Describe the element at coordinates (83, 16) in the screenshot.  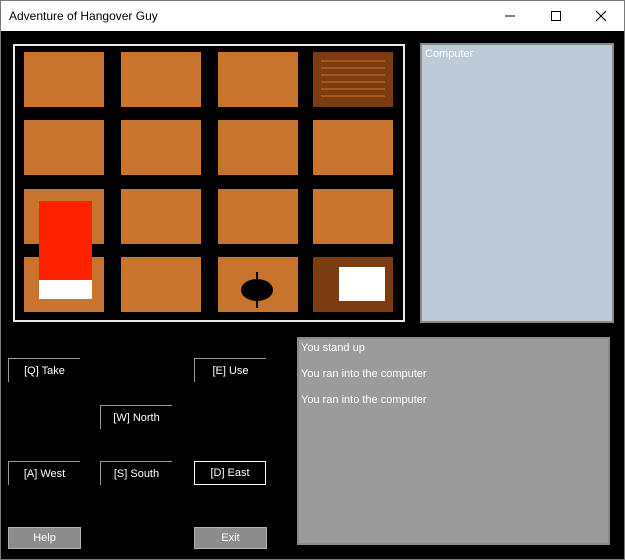
I see `window-title: Adventure of Hangover Guy` at that location.